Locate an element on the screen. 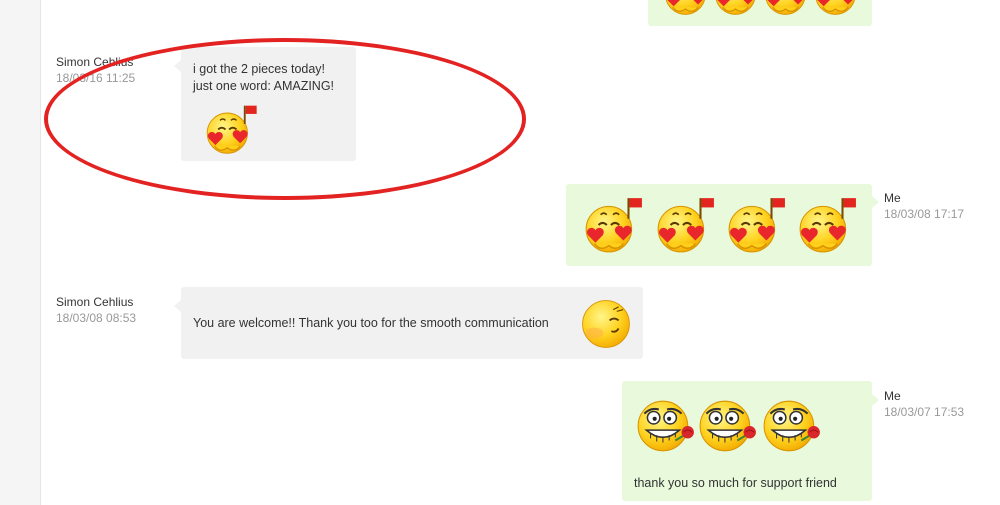 The height and width of the screenshot is (505, 1000). message-bubble: thank you so much for support friend is located at coordinates (747, 441).